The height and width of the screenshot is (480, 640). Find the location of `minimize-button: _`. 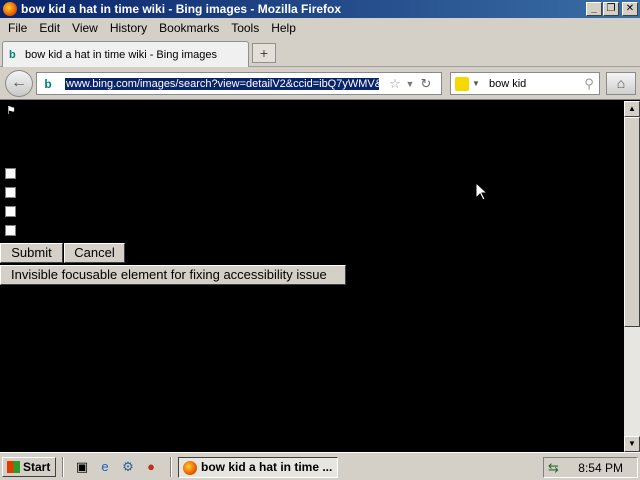

minimize-button: _ is located at coordinates (594, 9).